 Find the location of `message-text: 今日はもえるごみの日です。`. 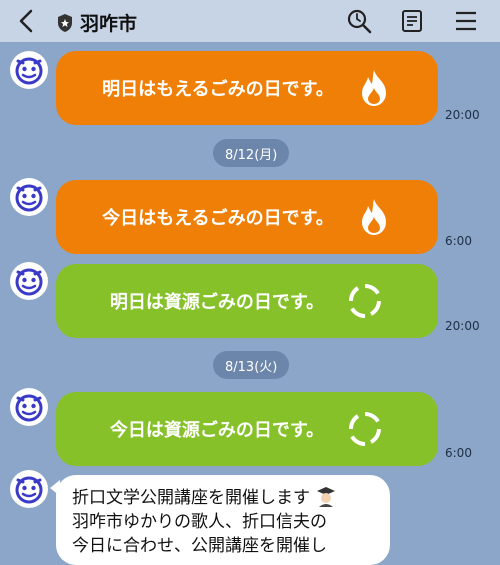

message-text: 今日はもえるごみの日です。 is located at coordinates (218, 218).